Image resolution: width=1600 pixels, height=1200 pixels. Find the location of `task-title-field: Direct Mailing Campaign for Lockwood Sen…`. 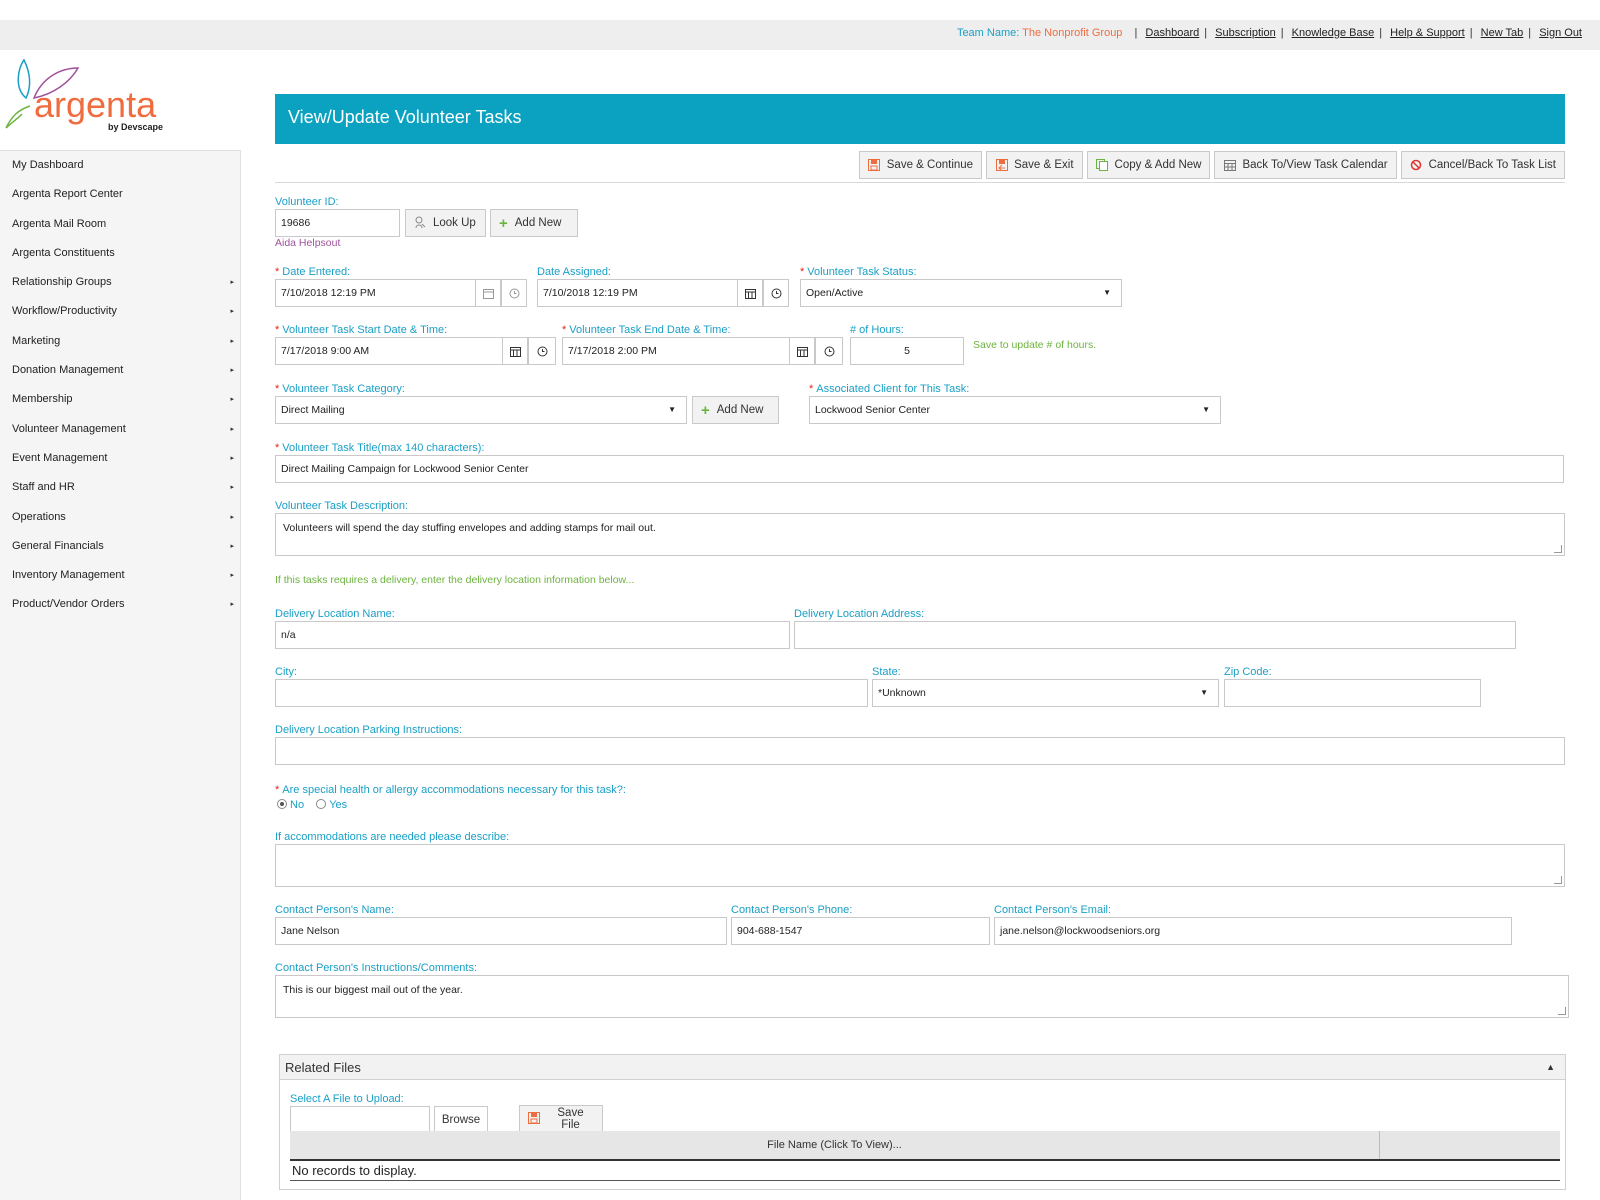

task-title-field: Direct Mailing Campaign for Lockwood Sen… is located at coordinates (919, 469).